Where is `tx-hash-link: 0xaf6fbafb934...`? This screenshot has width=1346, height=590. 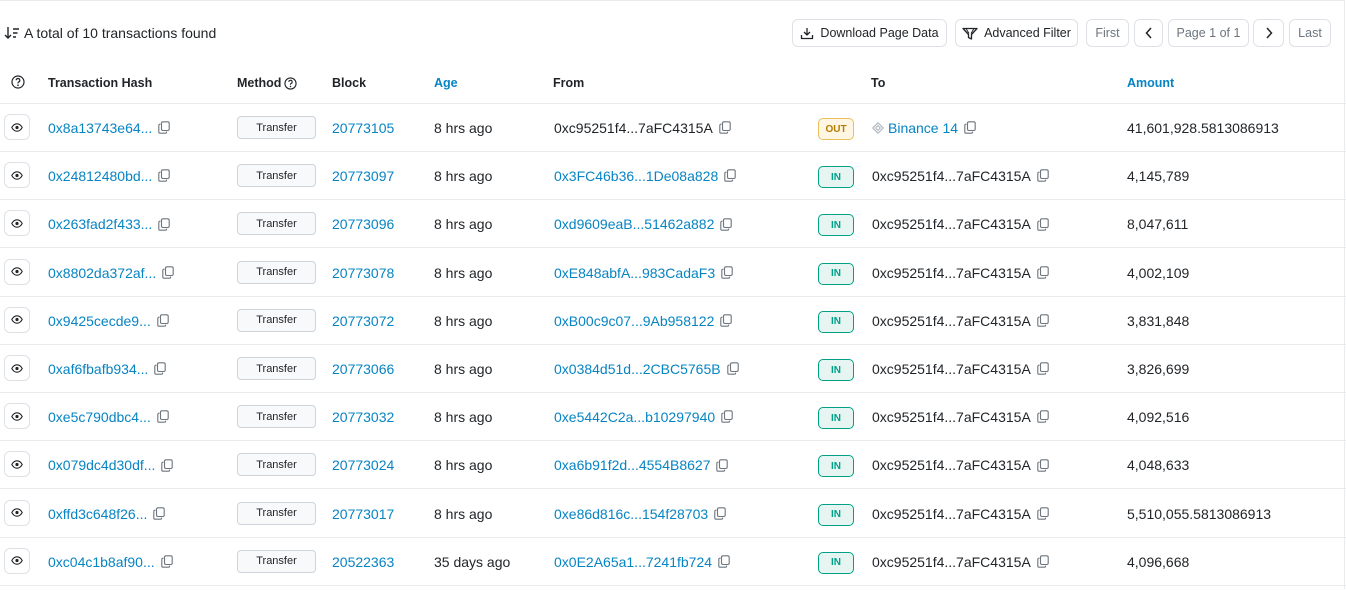
tx-hash-link: 0xaf6fbafb934... is located at coordinates (98, 369).